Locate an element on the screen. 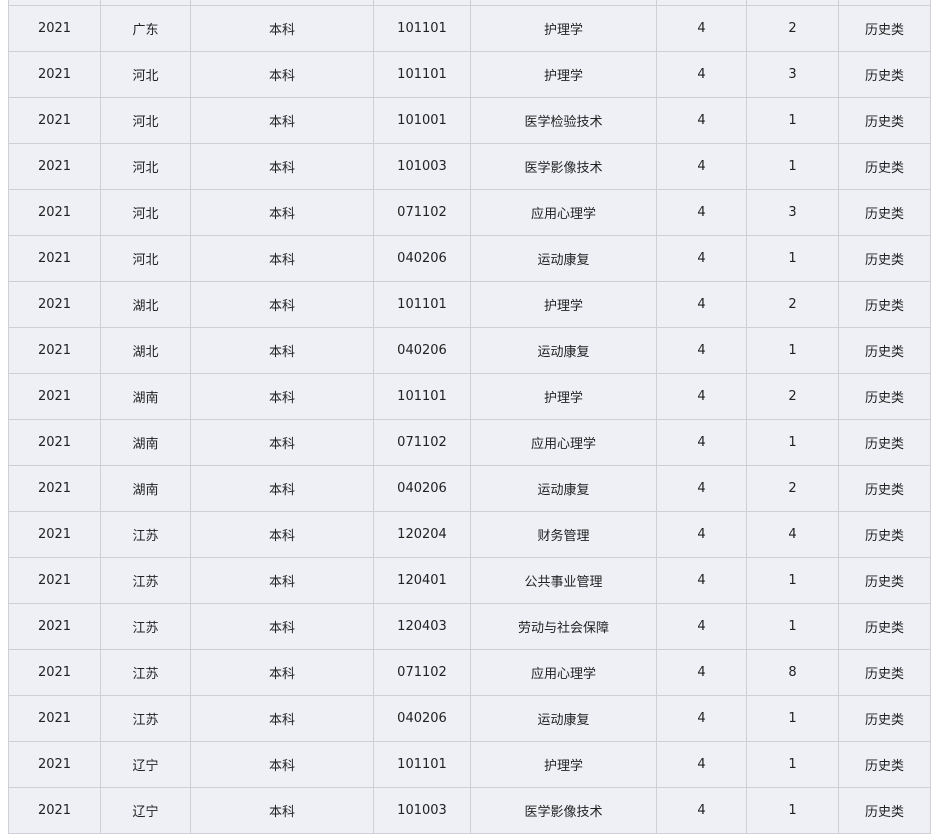 This screenshot has width=937, height=834. table-row: 2021 江苏 本科 120403 劳动与社会保障 4 1 历史类 is located at coordinates (469, 626).